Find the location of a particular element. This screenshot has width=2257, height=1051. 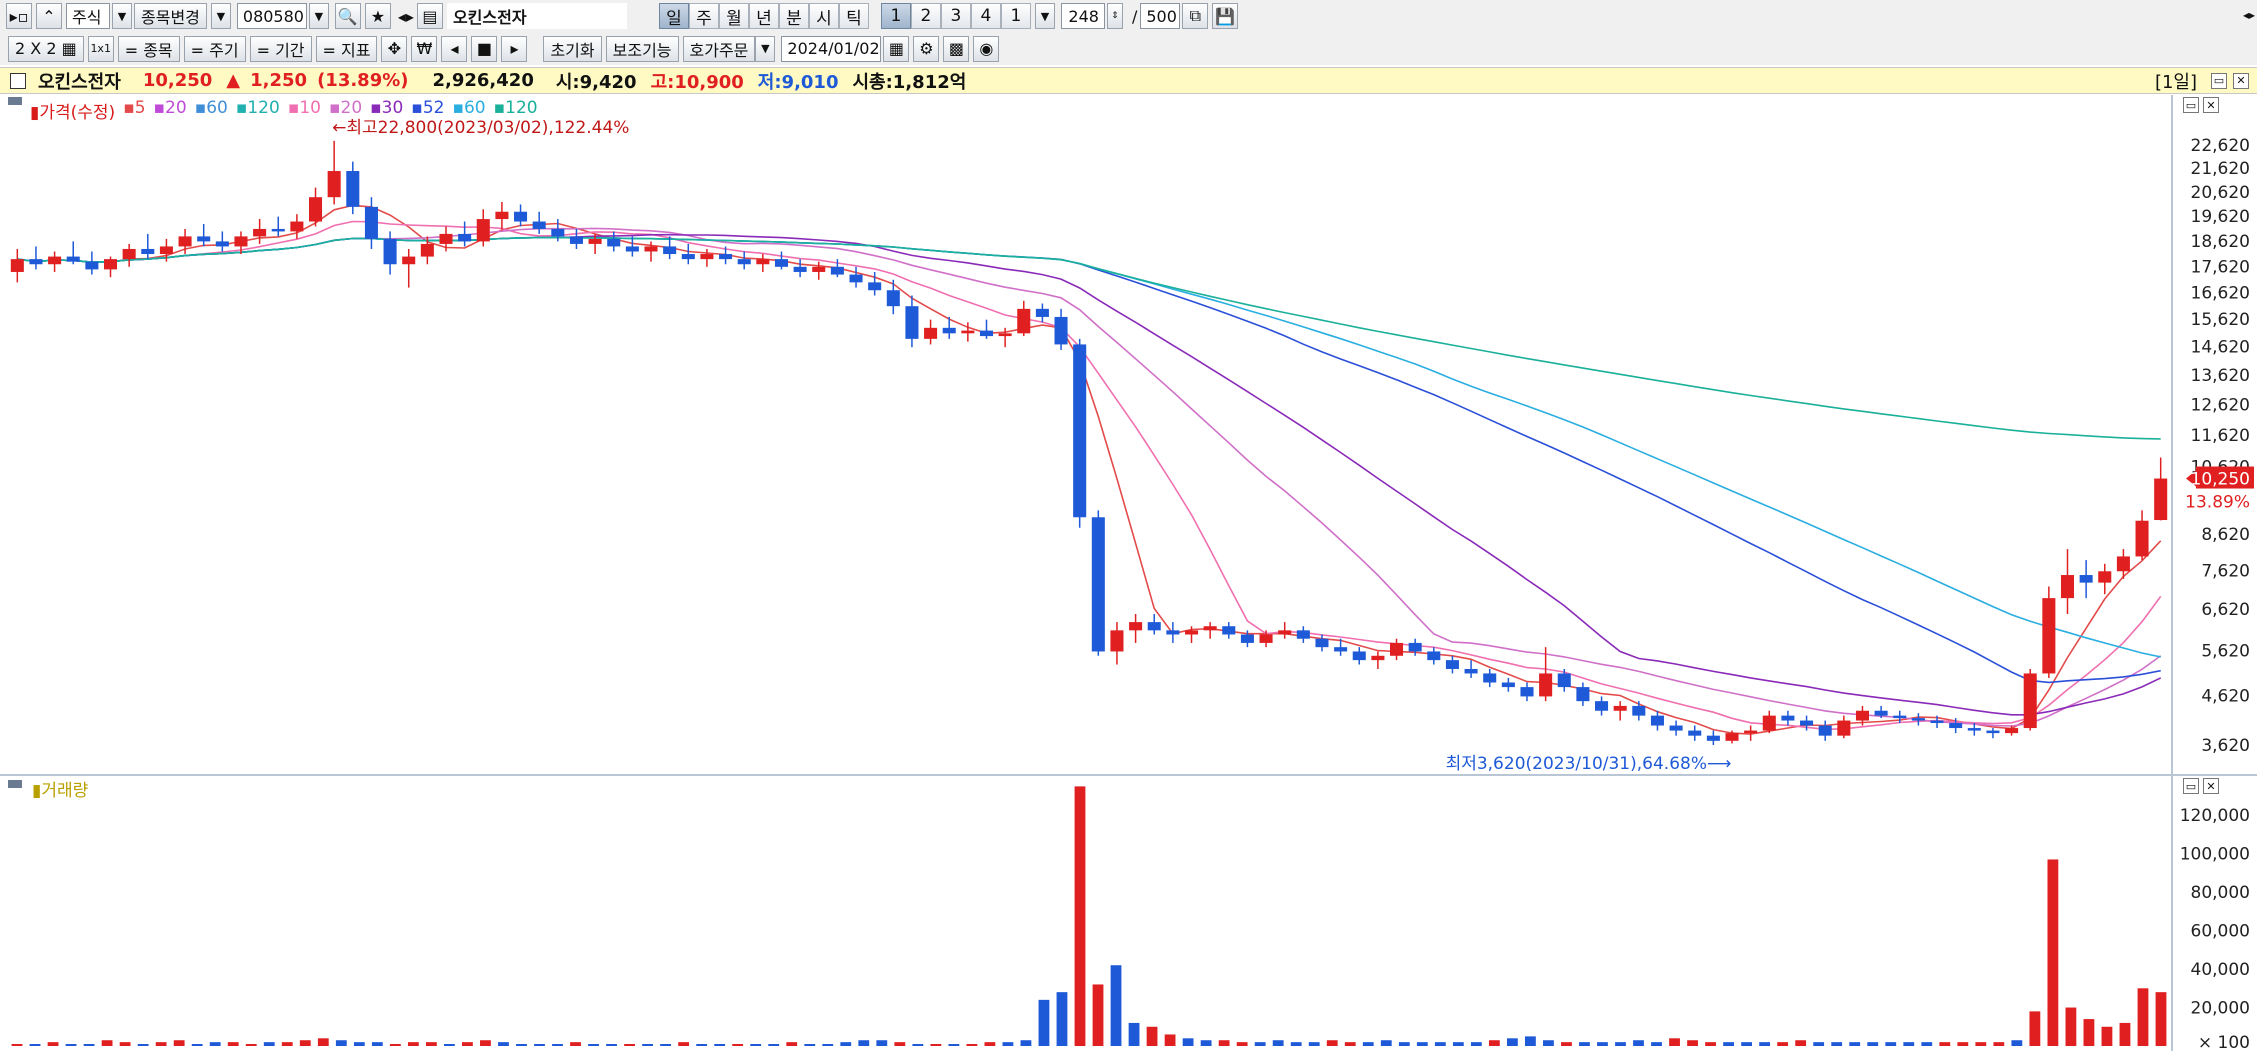

period-tab-2: 월 is located at coordinates (733, 16).